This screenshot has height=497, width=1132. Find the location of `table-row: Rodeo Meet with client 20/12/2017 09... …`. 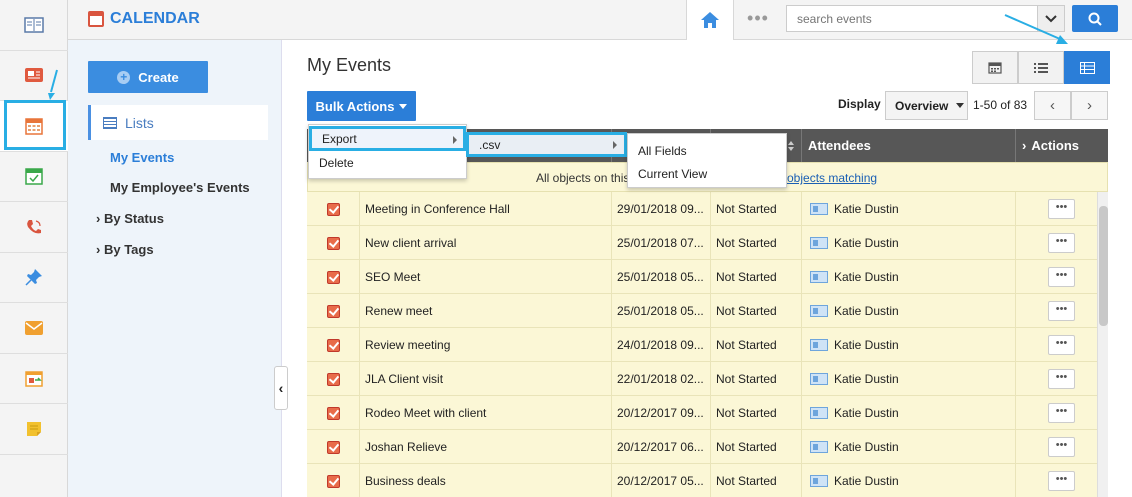

table-row: Rodeo Meet with client 20/12/2017 09... … is located at coordinates (707, 413).